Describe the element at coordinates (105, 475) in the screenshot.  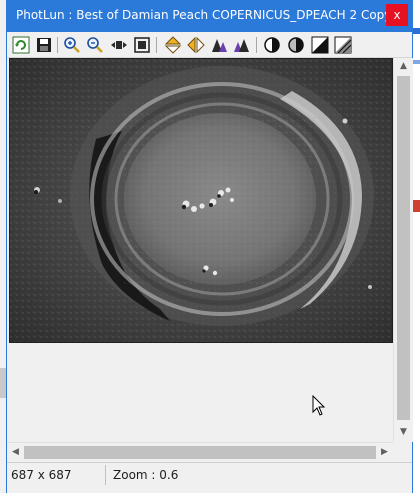
I see `status-divider` at that location.